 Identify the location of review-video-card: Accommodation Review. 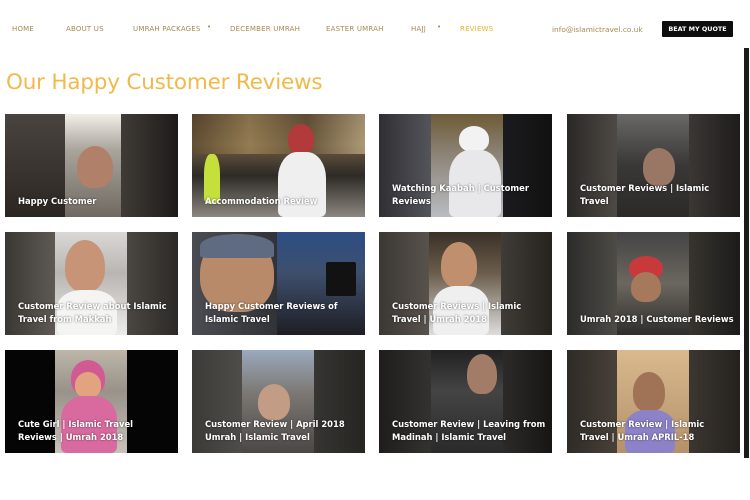
(278, 165).